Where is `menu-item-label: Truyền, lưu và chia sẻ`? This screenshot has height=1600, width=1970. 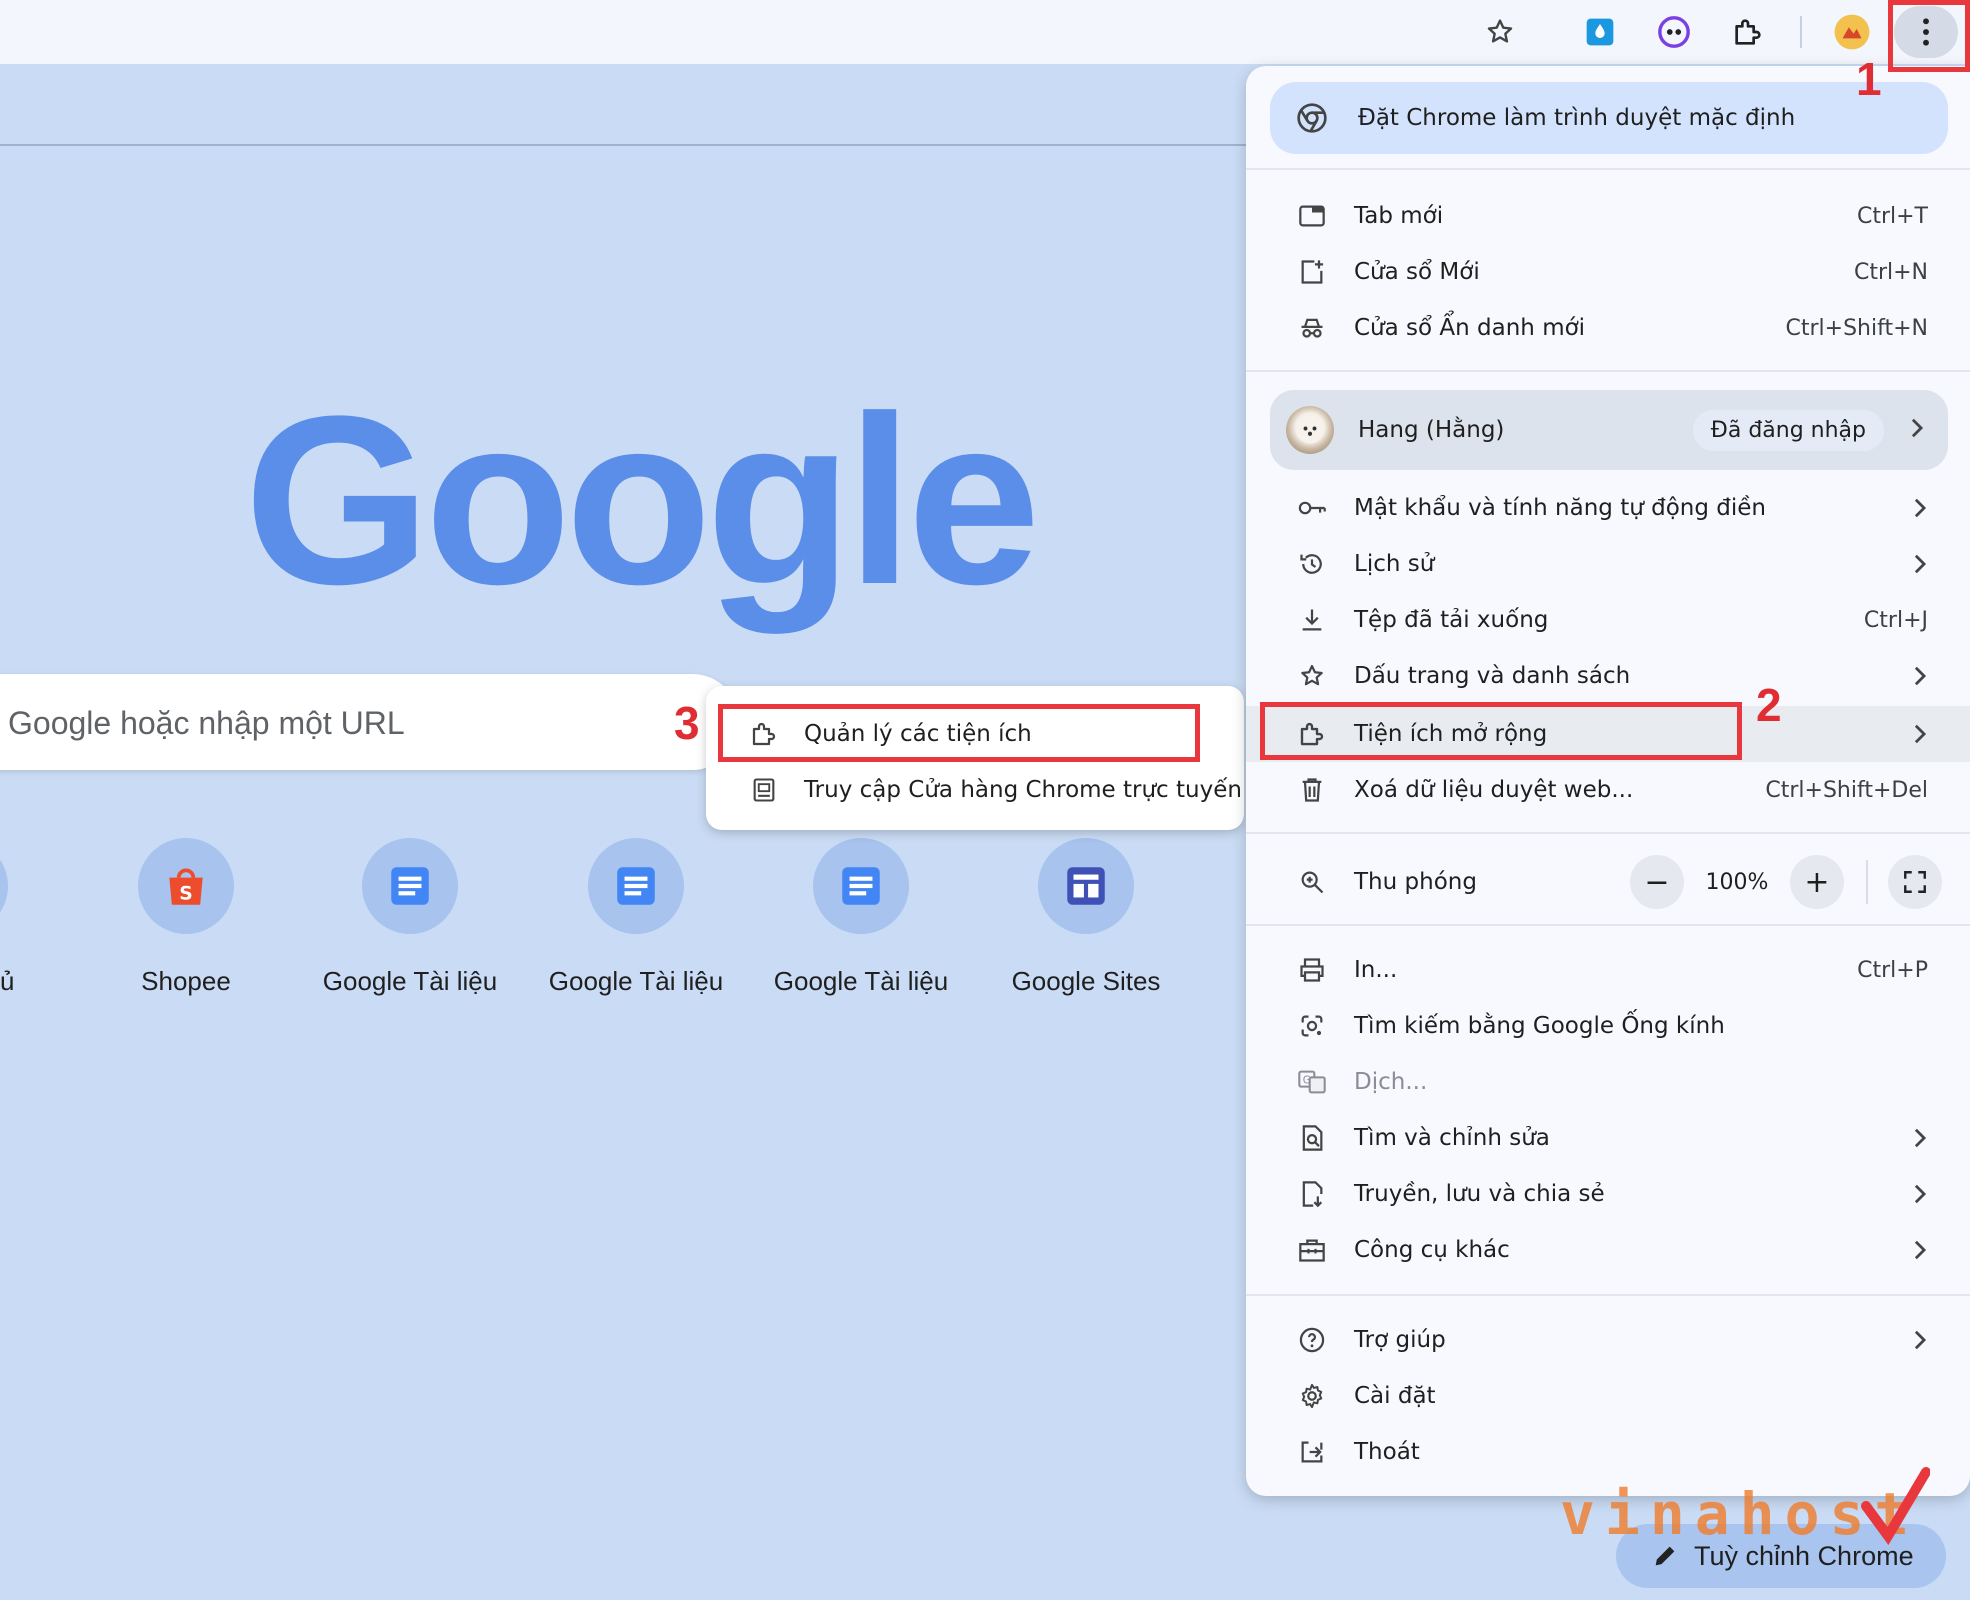
menu-item-label: Truyền, lưu và chia sẻ is located at coordinates (1479, 1194).